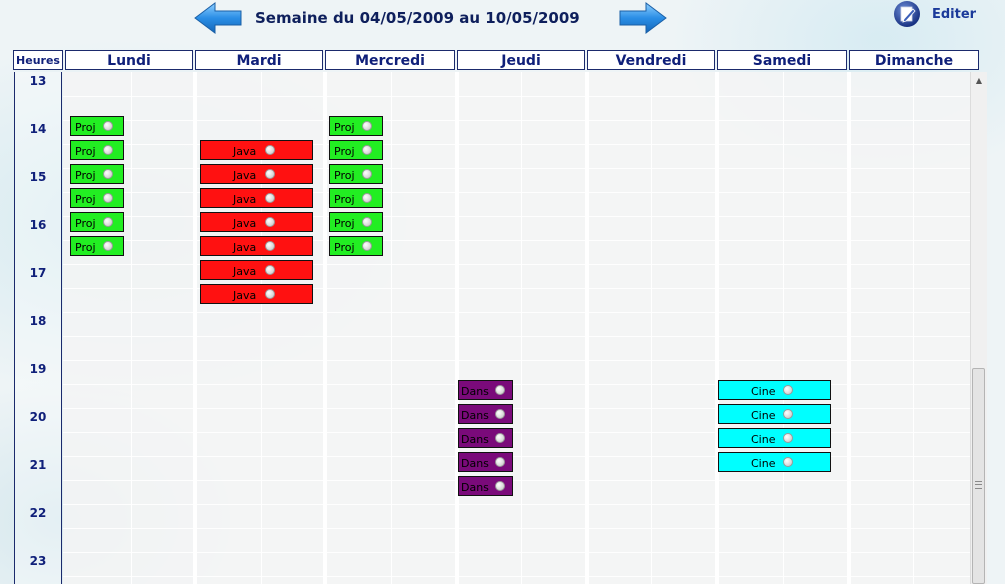  I want to click on hour-label: 15, so click(38, 177).